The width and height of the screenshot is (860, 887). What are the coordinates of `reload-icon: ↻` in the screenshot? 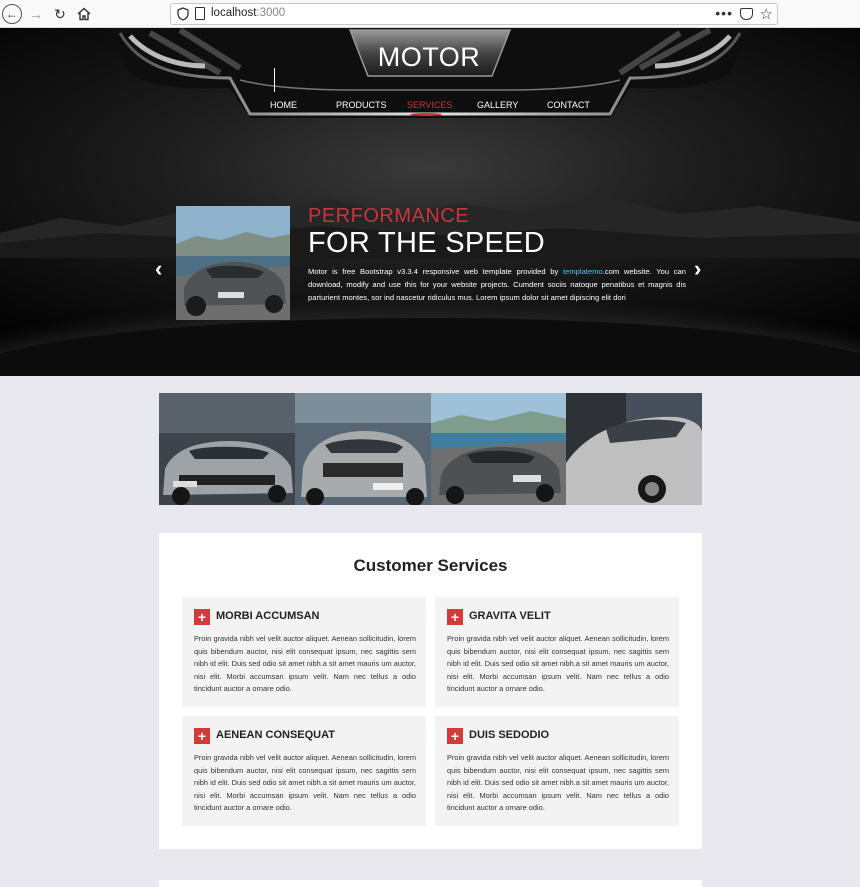 It's located at (60, 14).